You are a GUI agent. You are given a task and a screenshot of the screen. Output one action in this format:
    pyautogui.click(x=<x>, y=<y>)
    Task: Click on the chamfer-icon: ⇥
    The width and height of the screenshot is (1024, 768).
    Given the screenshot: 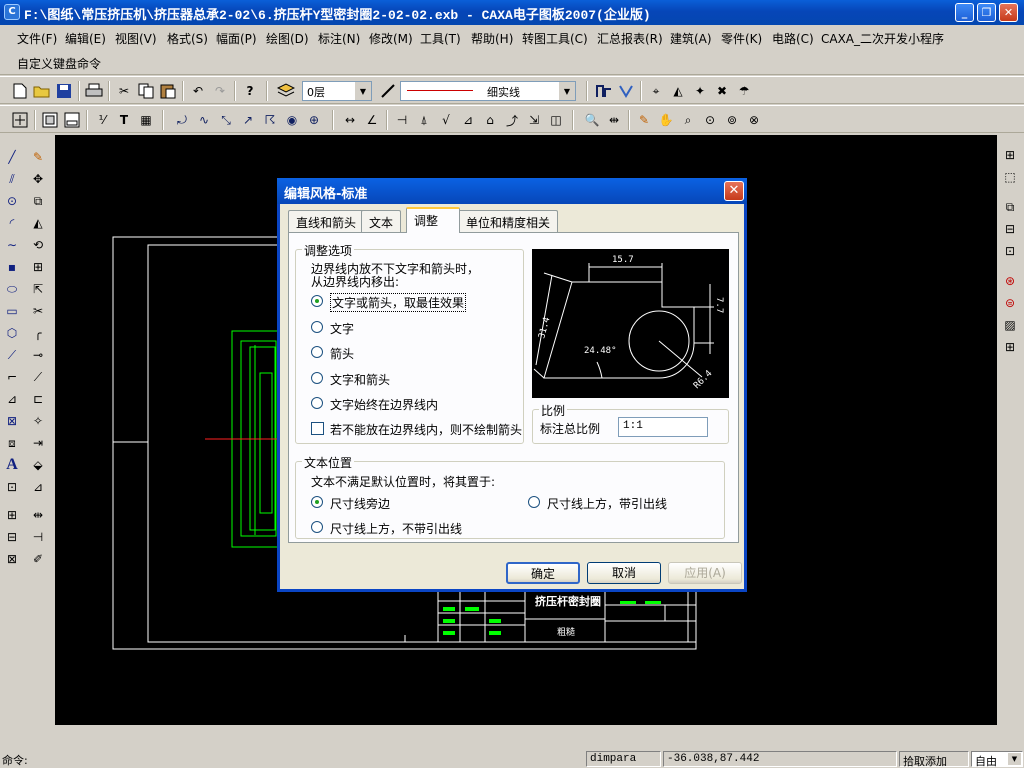 What is the action you would take?
    pyautogui.click(x=38, y=443)
    